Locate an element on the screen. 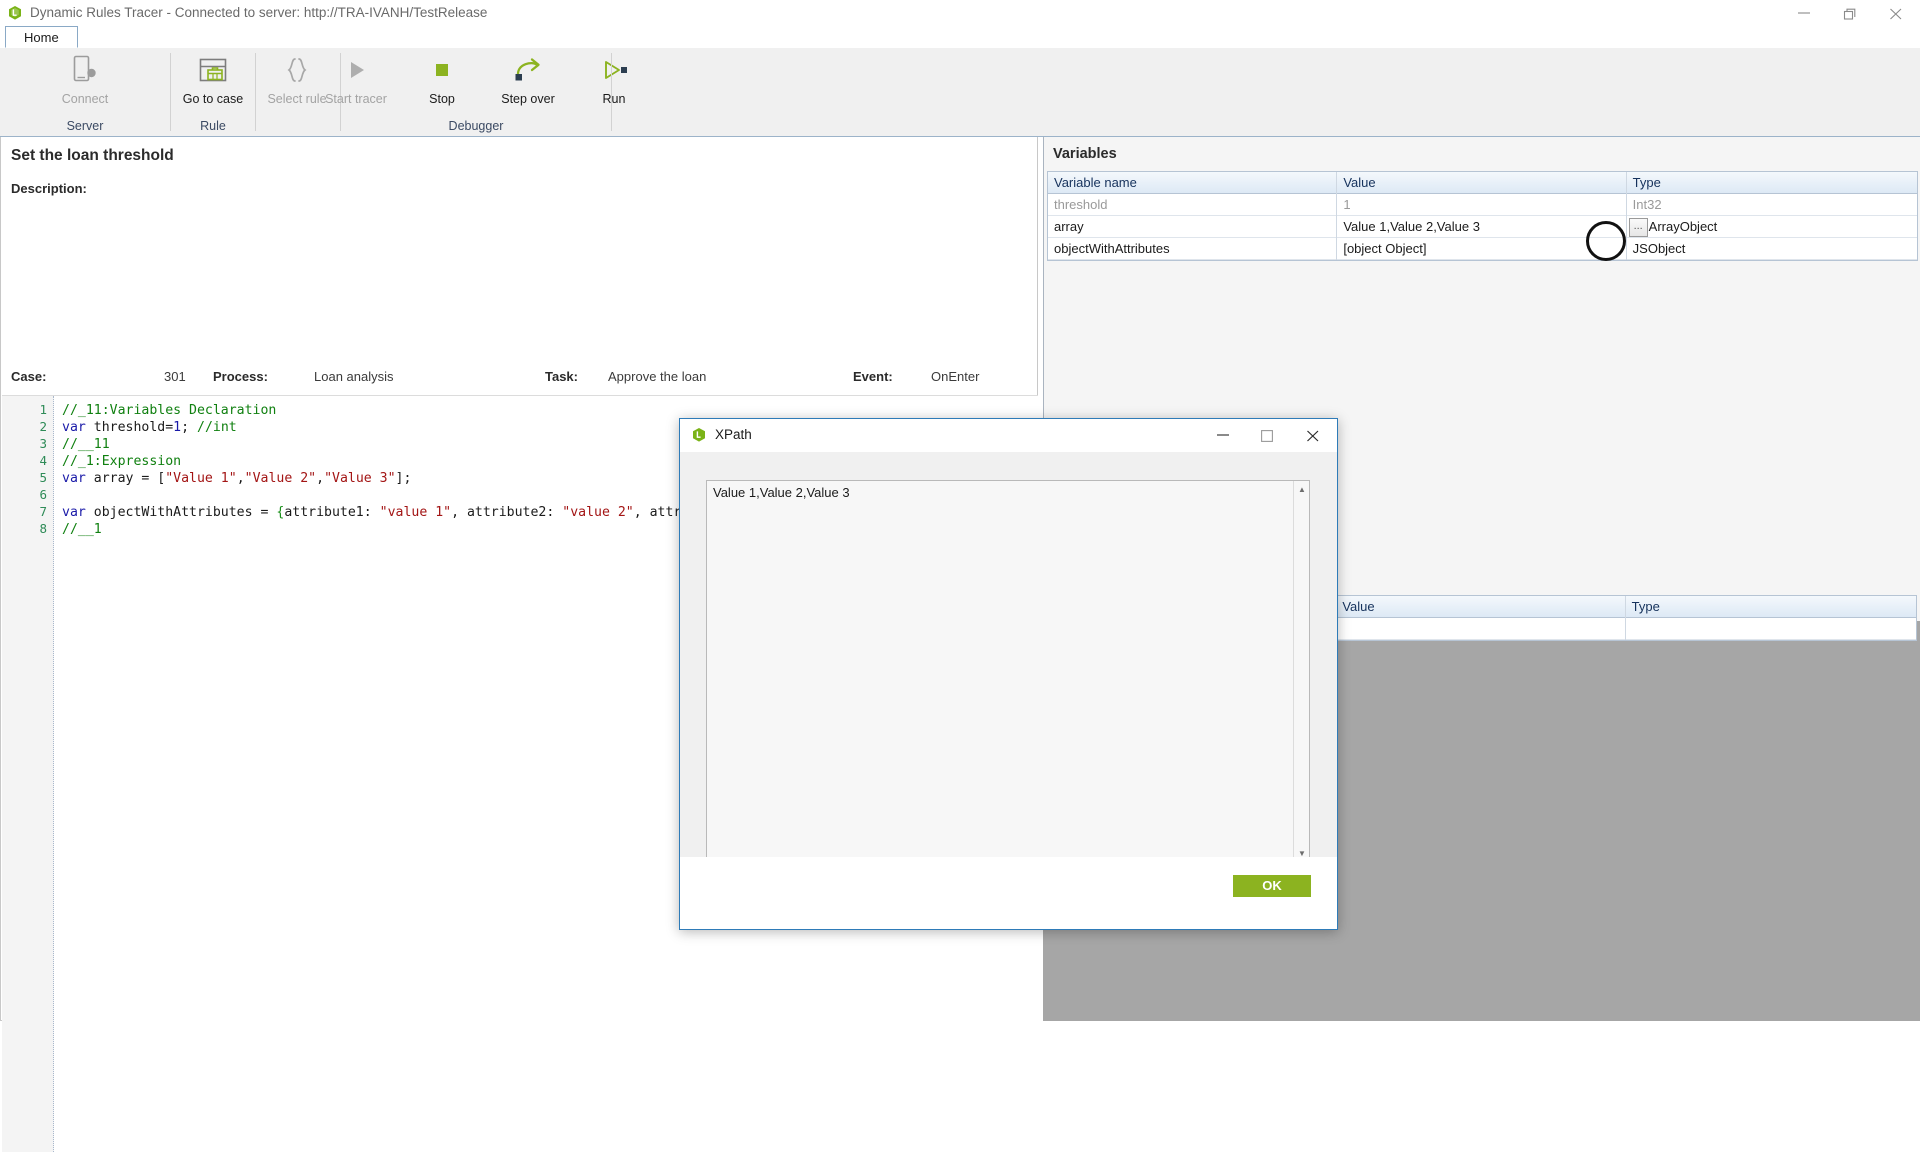 The height and width of the screenshot is (1152, 1920). ribbon-group-server: Connect Server is located at coordinates (85, 92).